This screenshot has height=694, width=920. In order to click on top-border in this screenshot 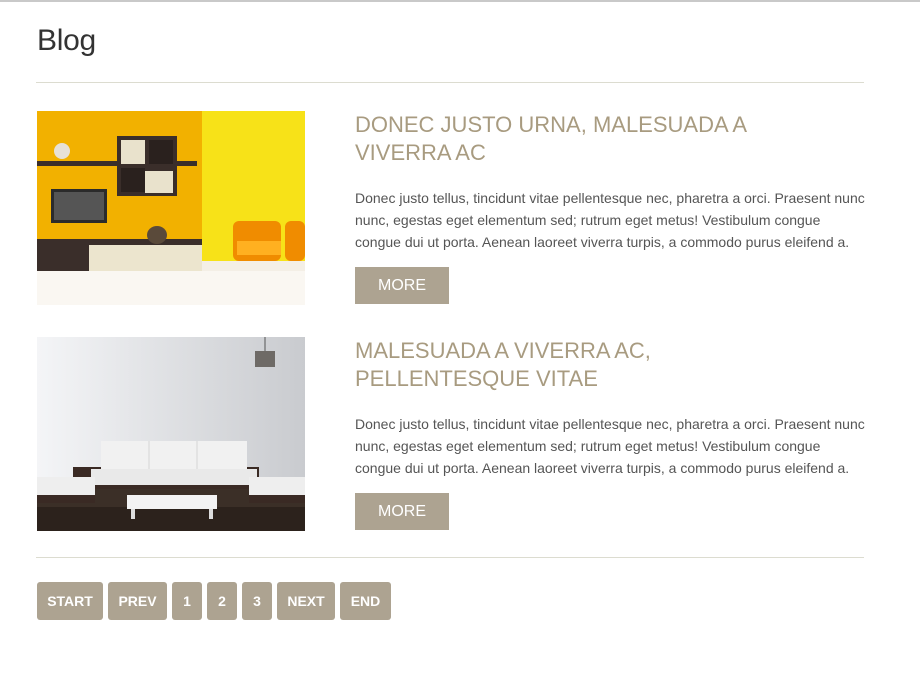, I will do `click(460, 1)`.